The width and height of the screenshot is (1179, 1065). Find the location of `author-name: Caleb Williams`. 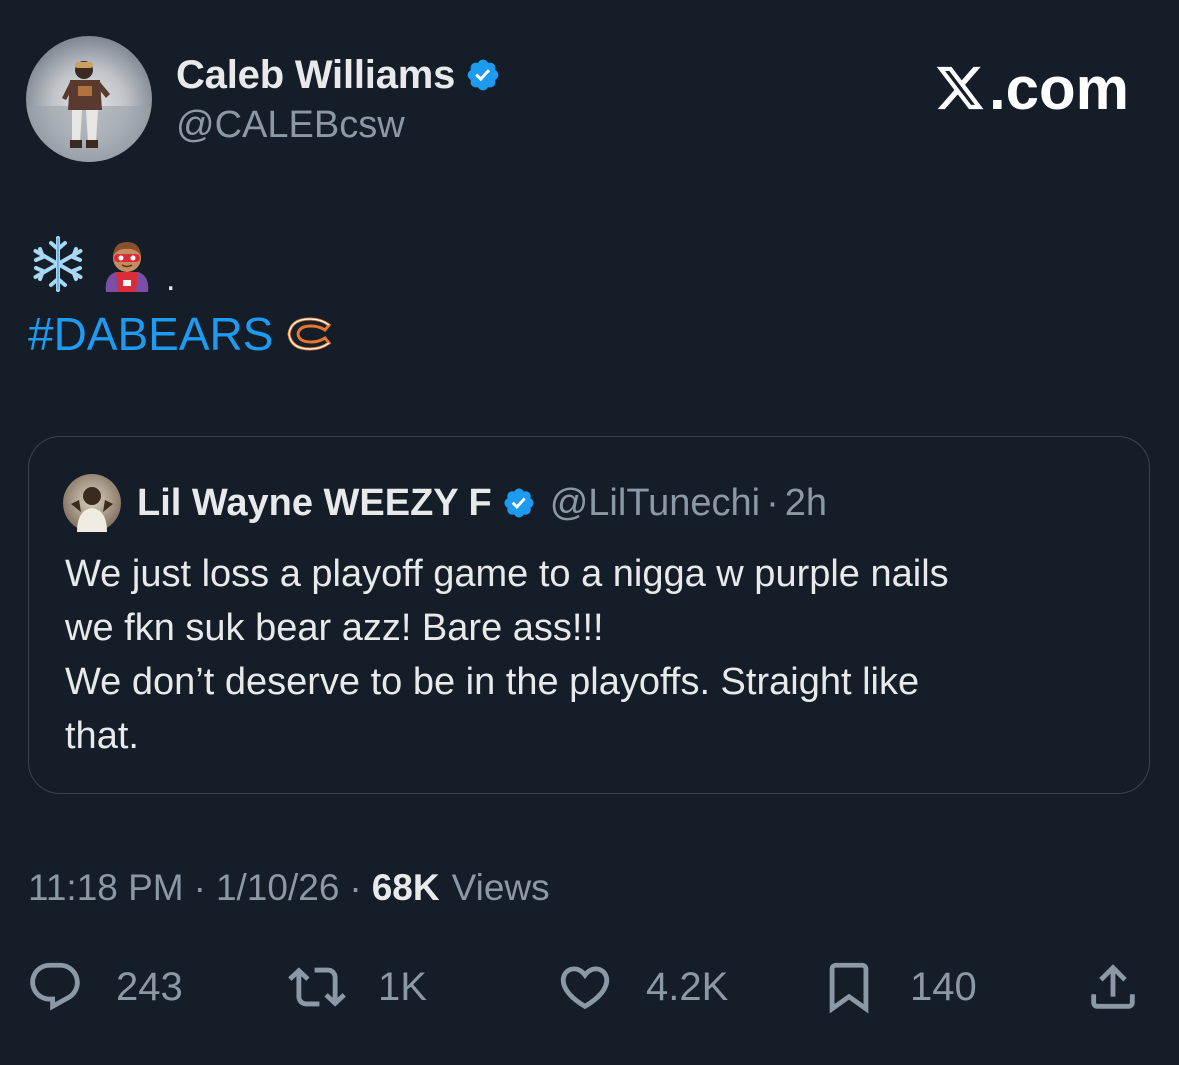

author-name: Caleb Williams is located at coordinates (315, 75).